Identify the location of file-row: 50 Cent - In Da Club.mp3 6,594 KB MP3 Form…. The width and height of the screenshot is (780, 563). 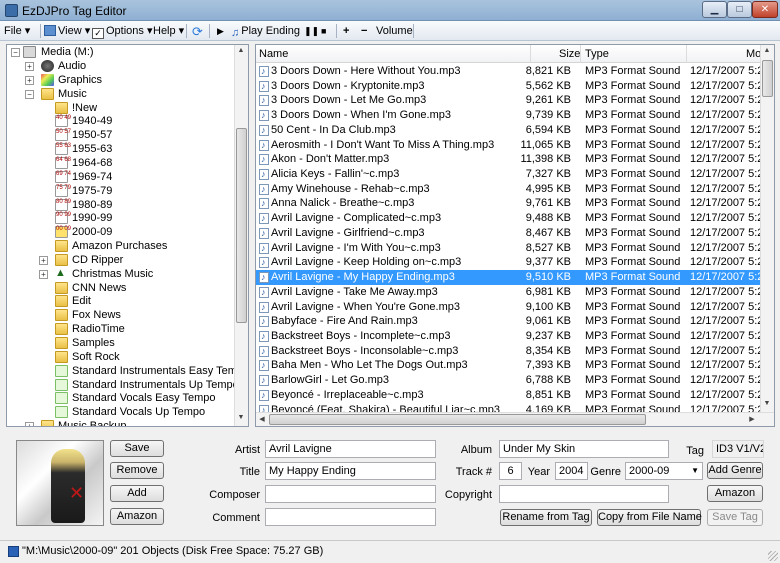
(510, 130).